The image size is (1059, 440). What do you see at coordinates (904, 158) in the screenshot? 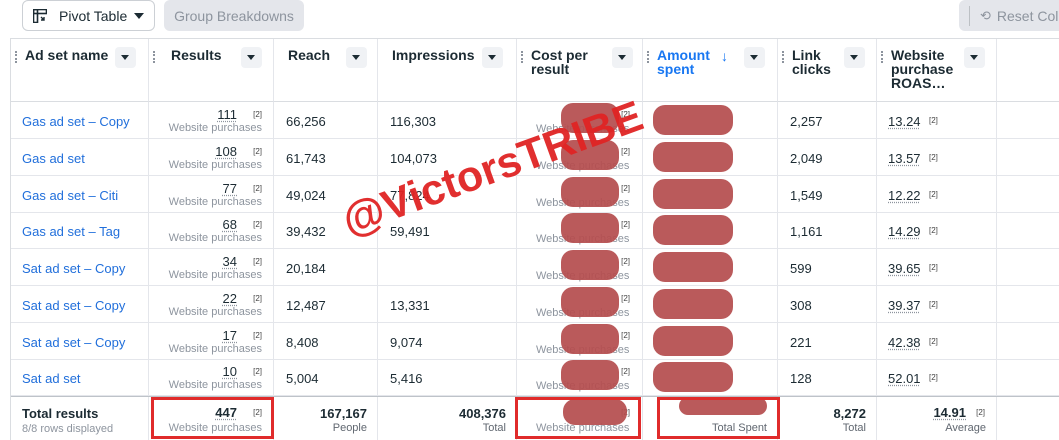
I see `roas-value: 13.57` at bounding box center [904, 158].